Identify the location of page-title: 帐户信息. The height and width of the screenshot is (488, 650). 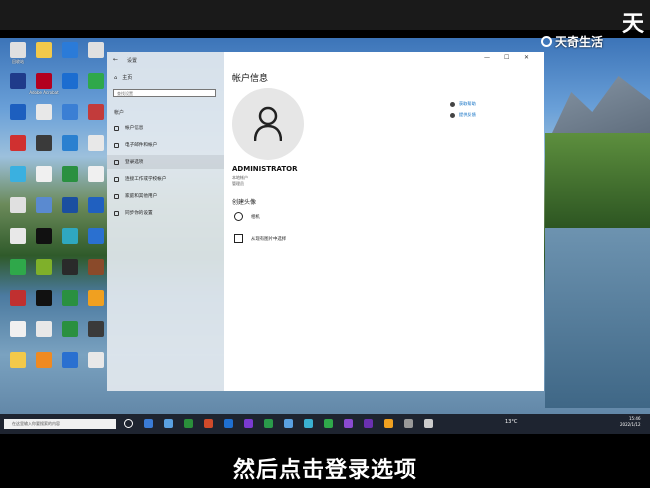
(250, 79).